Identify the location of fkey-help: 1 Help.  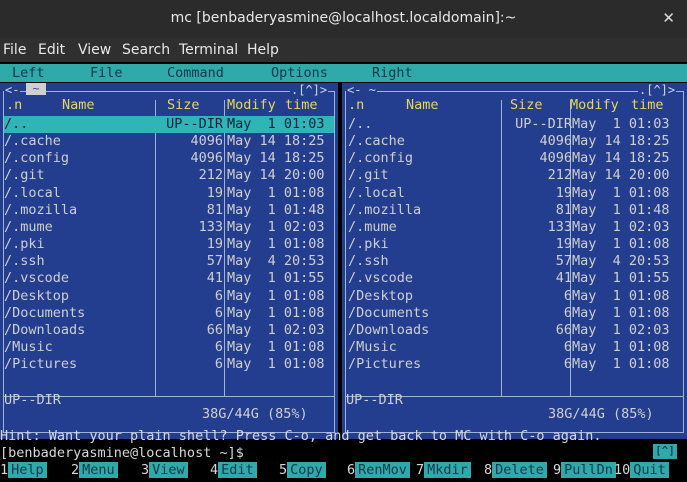
(23, 471).